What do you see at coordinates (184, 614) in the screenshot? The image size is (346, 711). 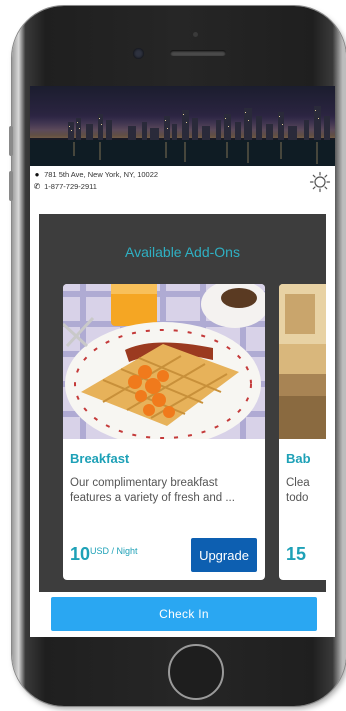 I see `check-in-button: Check In` at bounding box center [184, 614].